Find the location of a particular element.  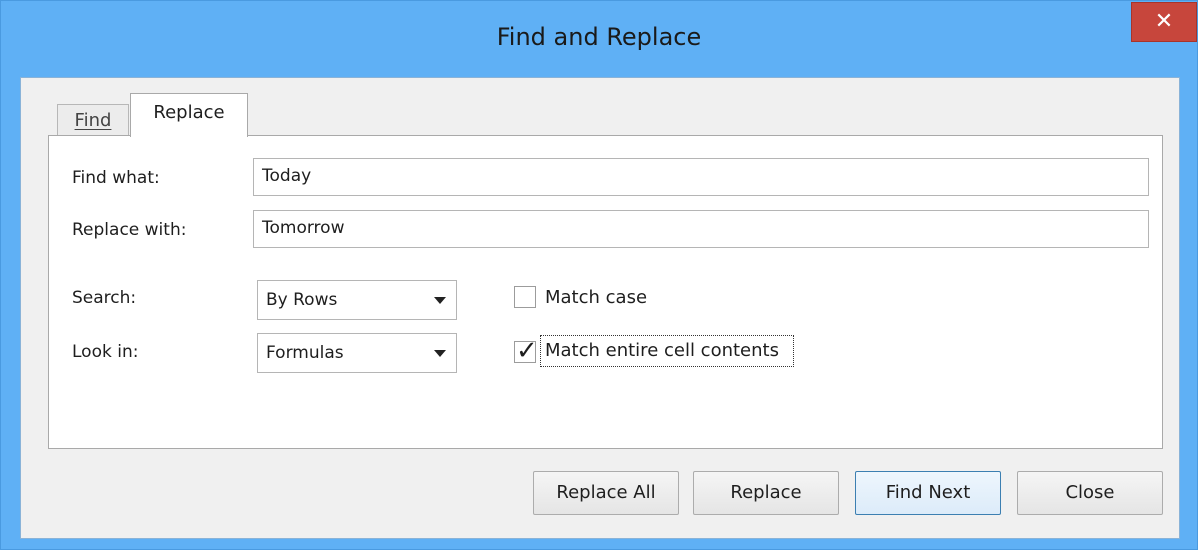

tab-find: Find is located at coordinates (93, 120).